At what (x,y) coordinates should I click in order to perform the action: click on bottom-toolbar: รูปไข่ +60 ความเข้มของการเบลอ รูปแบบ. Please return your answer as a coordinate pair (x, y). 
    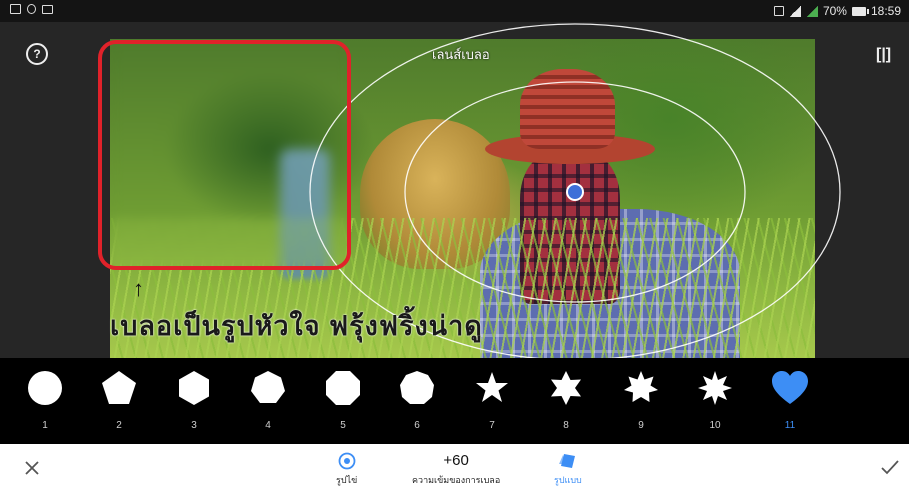
    Looking at the image, I should click on (454, 470).